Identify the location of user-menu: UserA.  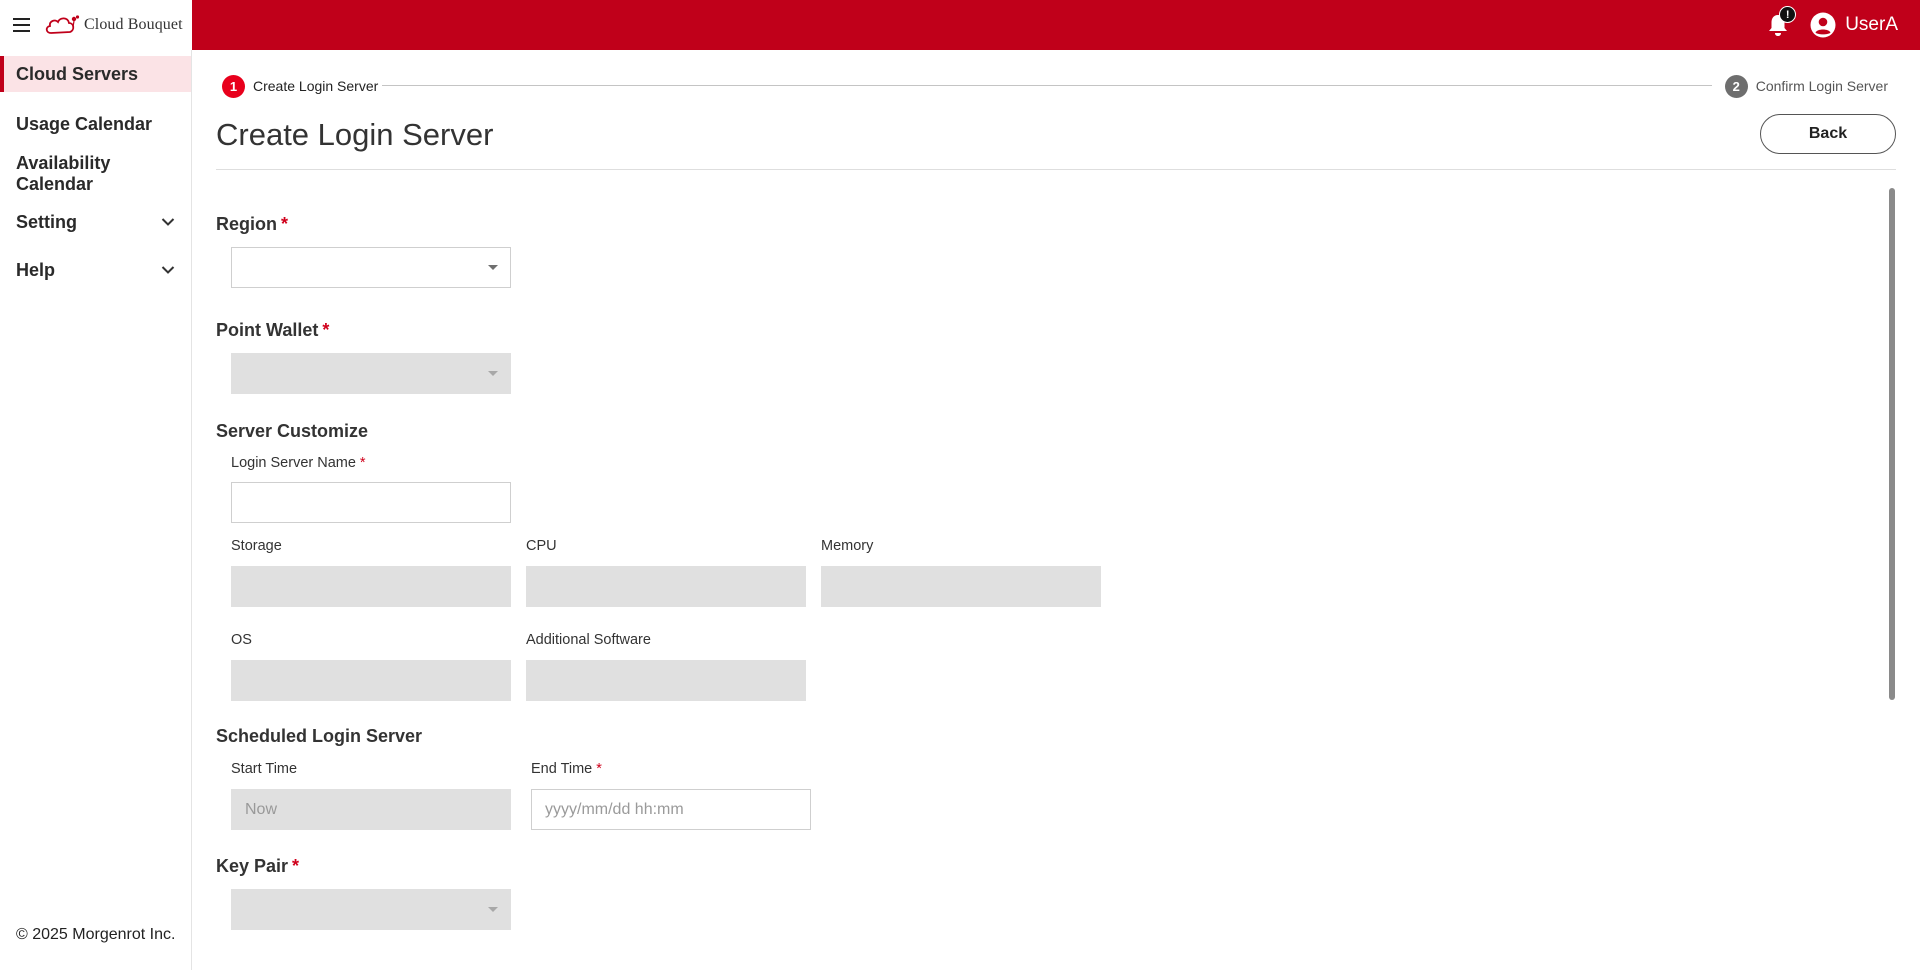
(1854, 25).